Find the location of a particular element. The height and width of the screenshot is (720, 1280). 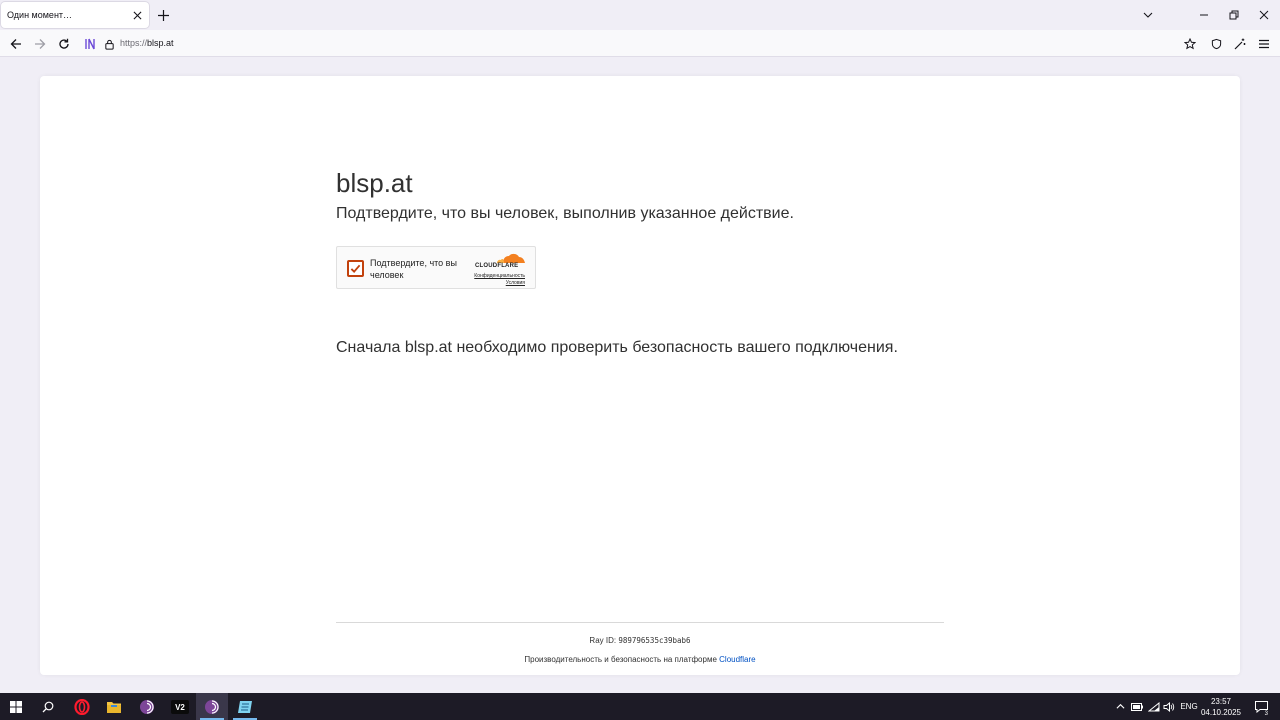

url-host: blsp.at is located at coordinates (160, 43).